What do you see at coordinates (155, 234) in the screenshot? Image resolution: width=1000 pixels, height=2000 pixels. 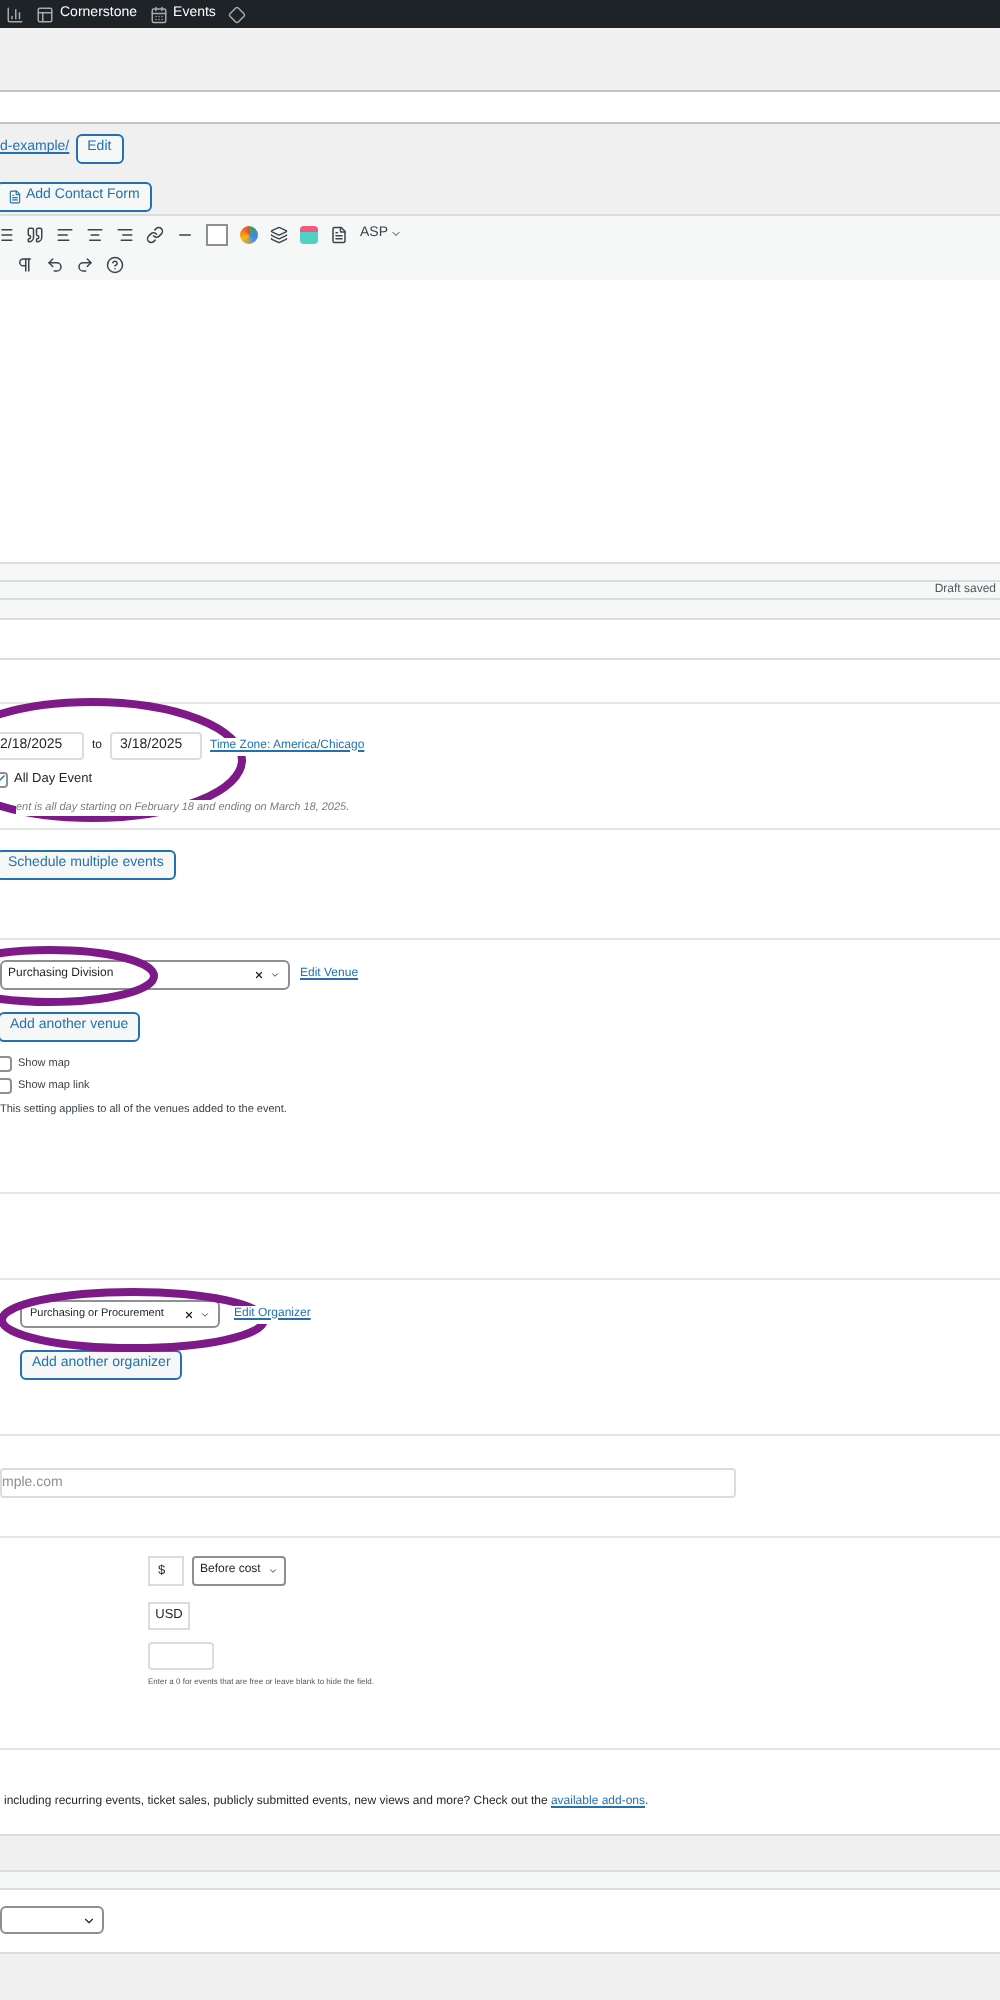 I see `link-icon` at bounding box center [155, 234].